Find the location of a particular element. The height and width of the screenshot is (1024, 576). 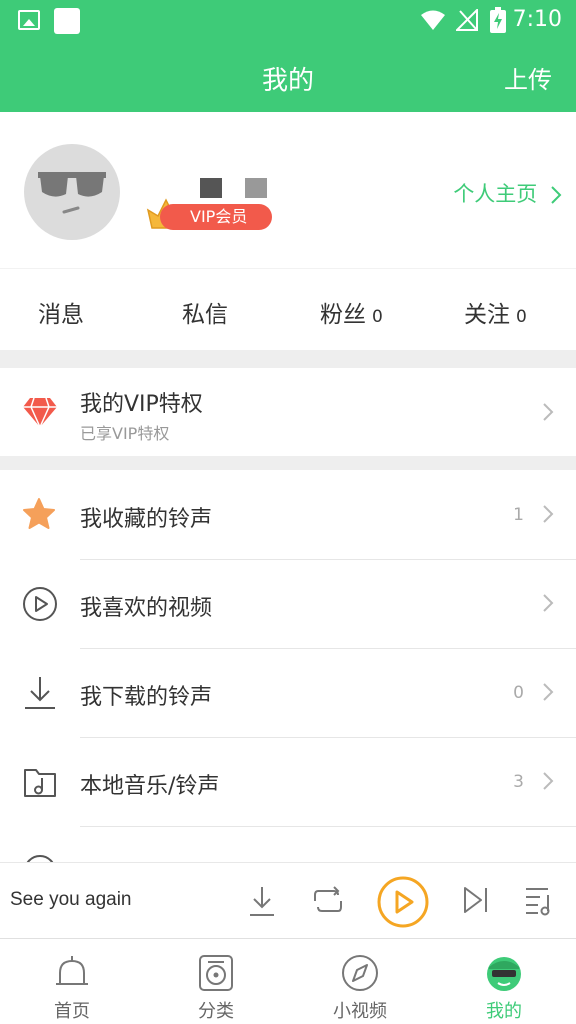

page-title: 我的 is located at coordinates (287, 81).